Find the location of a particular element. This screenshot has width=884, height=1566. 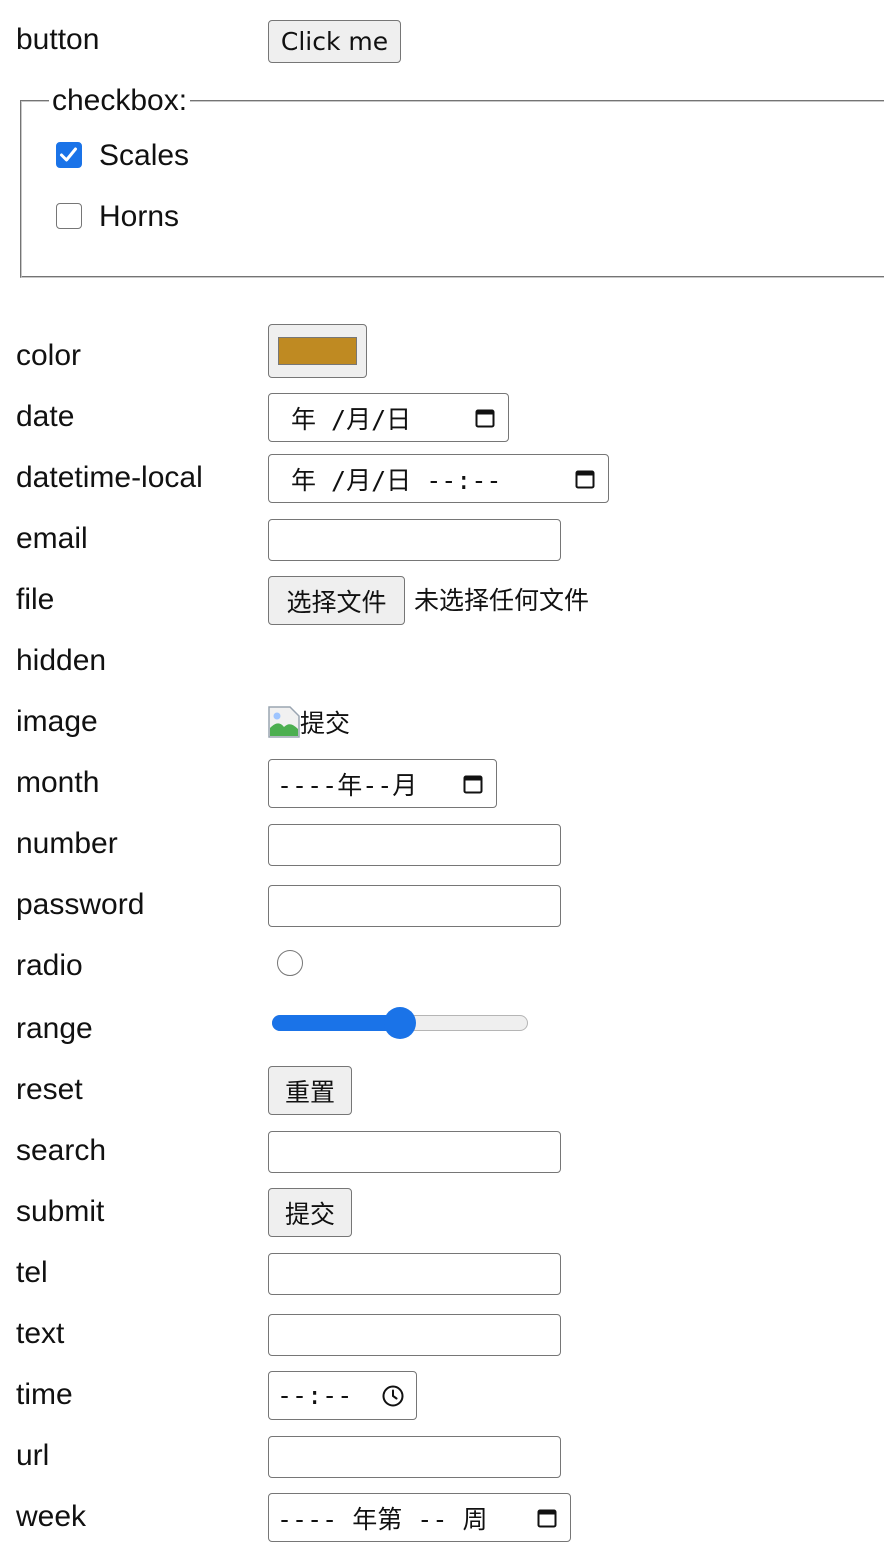

date-input: 年 /月/日 is located at coordinates (388, 417).